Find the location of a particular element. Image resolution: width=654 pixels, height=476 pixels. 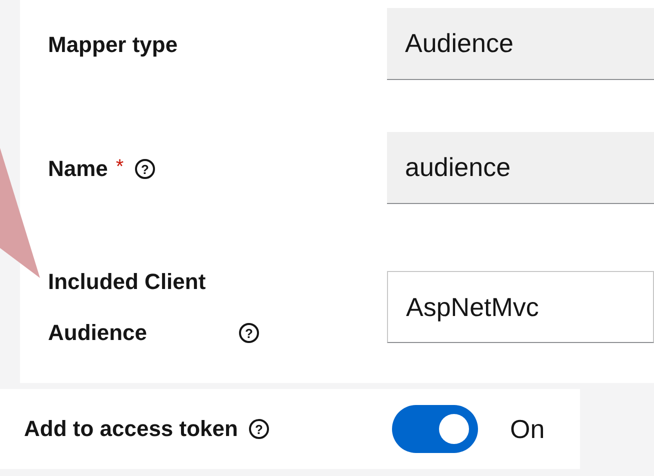

required-mark: * is located at coordinates (120, 167).